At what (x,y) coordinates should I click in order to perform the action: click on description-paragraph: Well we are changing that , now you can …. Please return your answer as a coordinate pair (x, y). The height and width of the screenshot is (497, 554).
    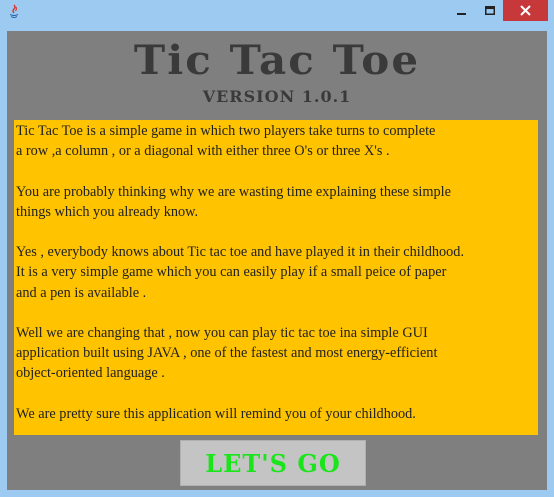
    Looking at the image, I should click on (227, 353).